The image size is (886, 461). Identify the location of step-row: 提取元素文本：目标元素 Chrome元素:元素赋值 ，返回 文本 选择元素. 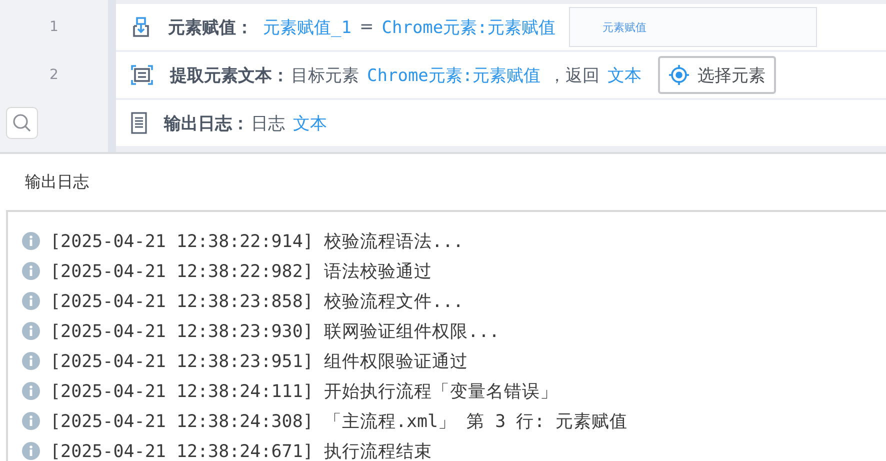
(501, 75).